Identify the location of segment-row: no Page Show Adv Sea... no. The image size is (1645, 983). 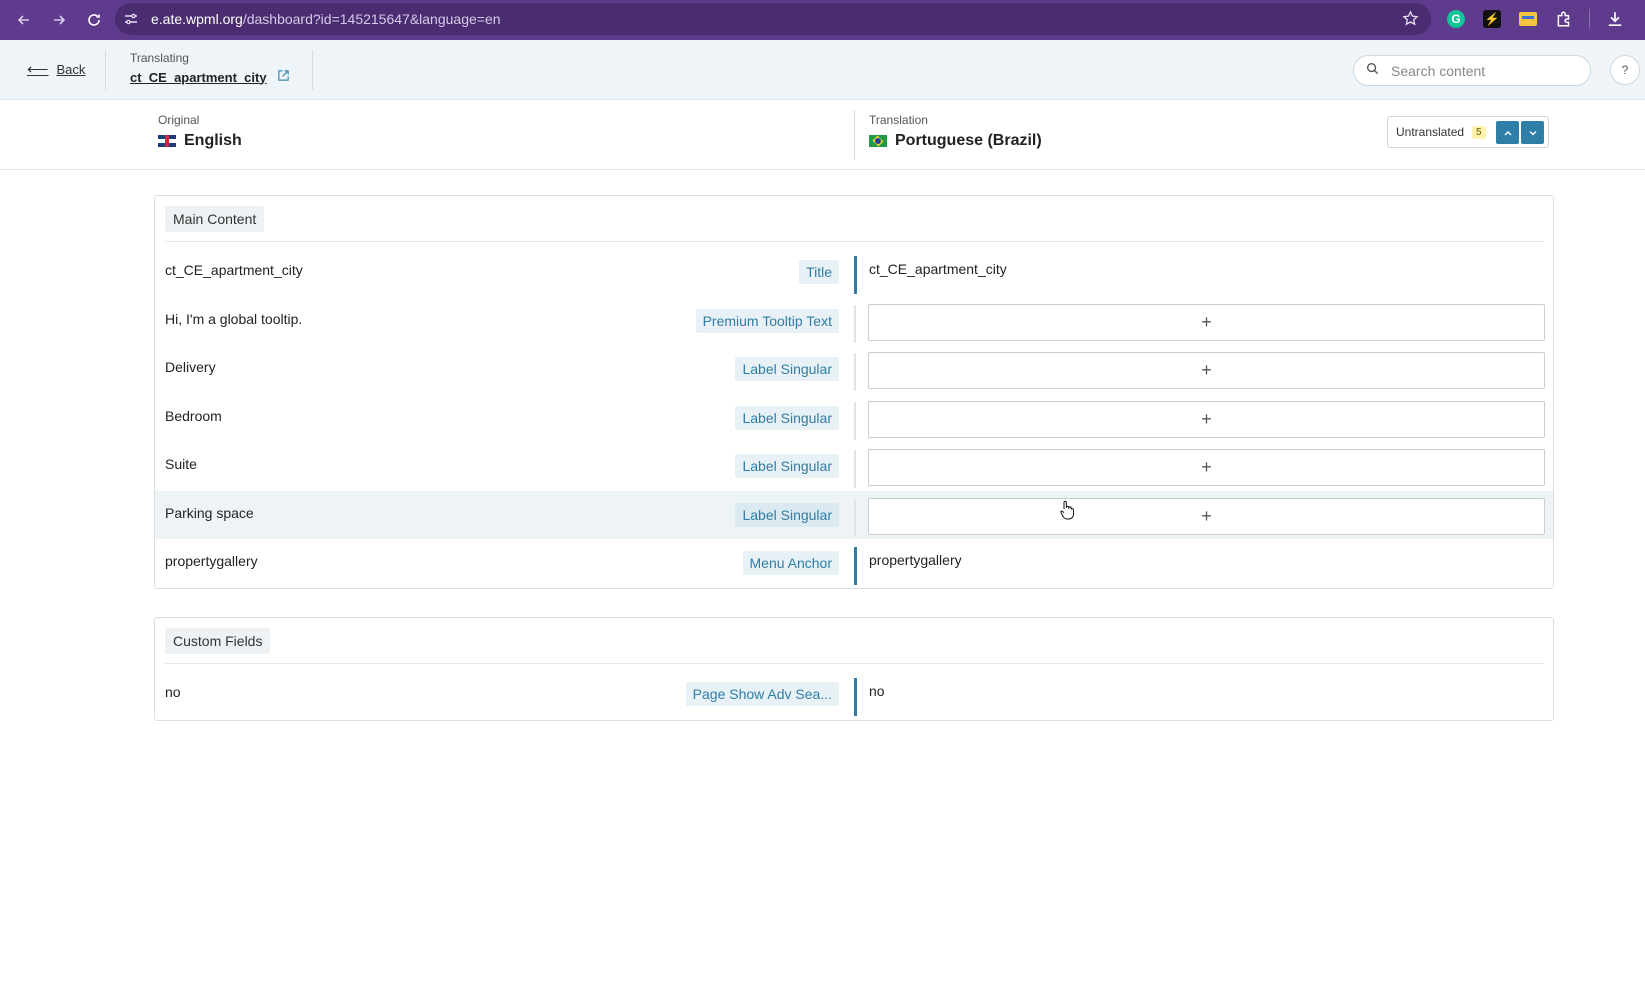
(854, 694).